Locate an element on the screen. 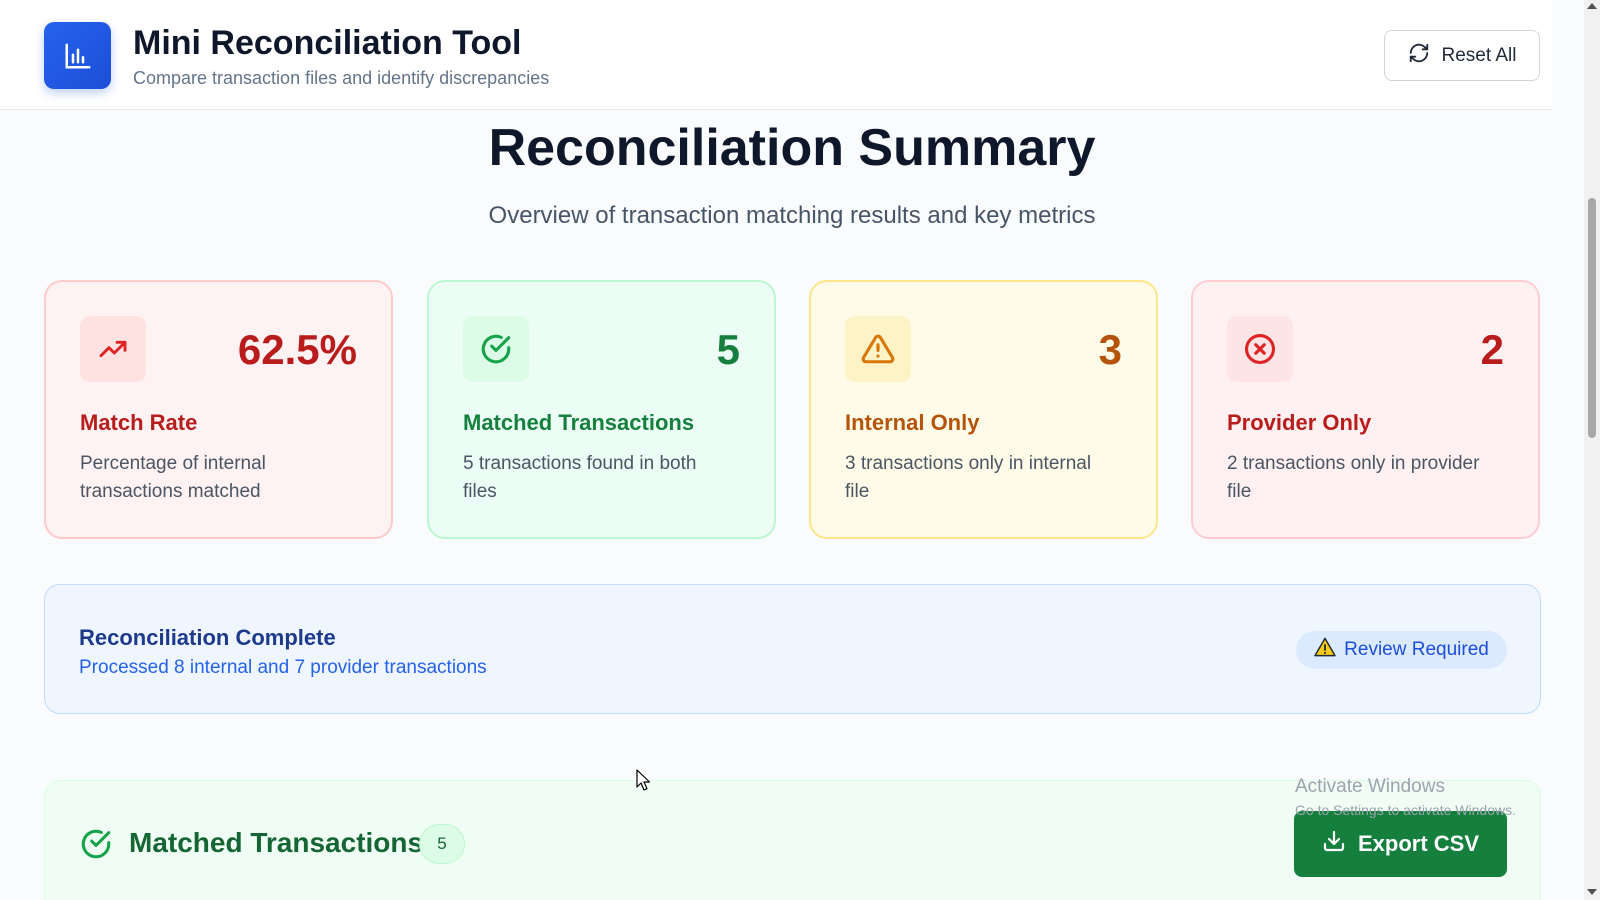 The image size is (1600, 900). internal-only-value: 3 is located at coordinates (1110, 349).